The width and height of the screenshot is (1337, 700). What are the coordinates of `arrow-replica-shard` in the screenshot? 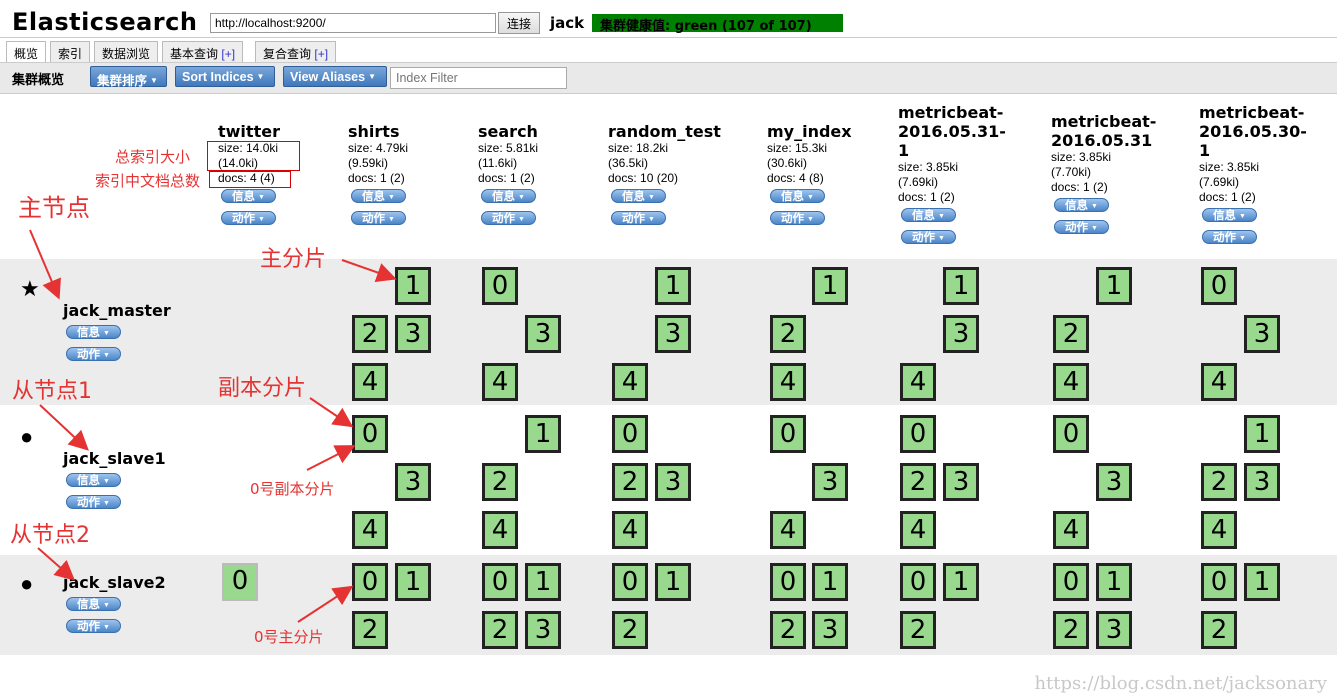 It's located at (331, 412).